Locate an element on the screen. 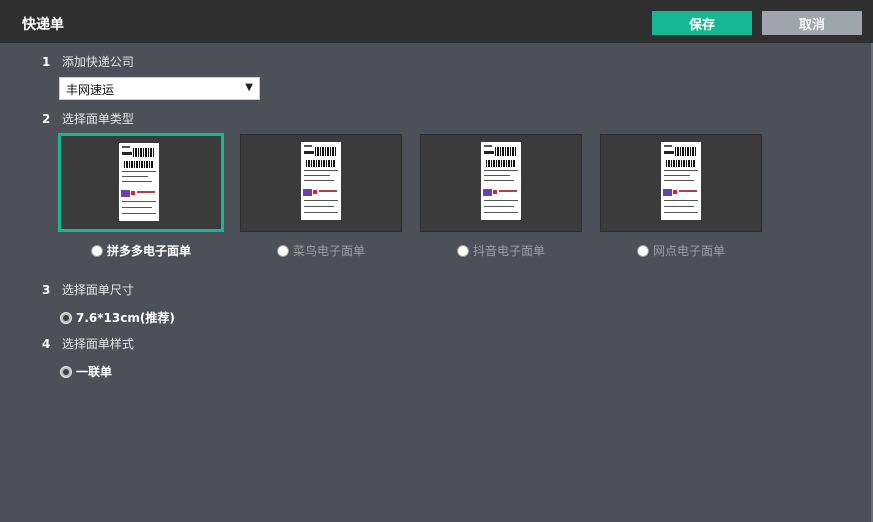 This screenshot has height=522, width=873. radio-pinduoduo: 拼多多电子面单 is located at coordinates (141, 250).